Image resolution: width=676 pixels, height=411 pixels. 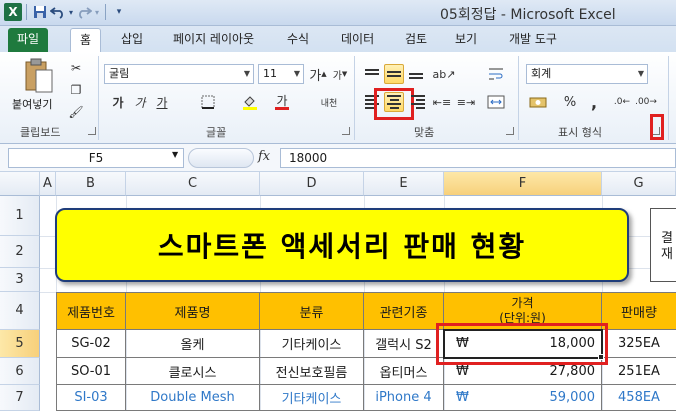 What do you see at coordinates (71, 12) in the screenshot?
I see `undo-dropdown-icon: ▾` at bounding box center [71, 12].